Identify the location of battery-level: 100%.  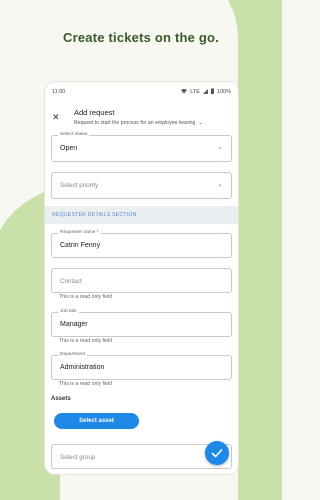
(223, 92).